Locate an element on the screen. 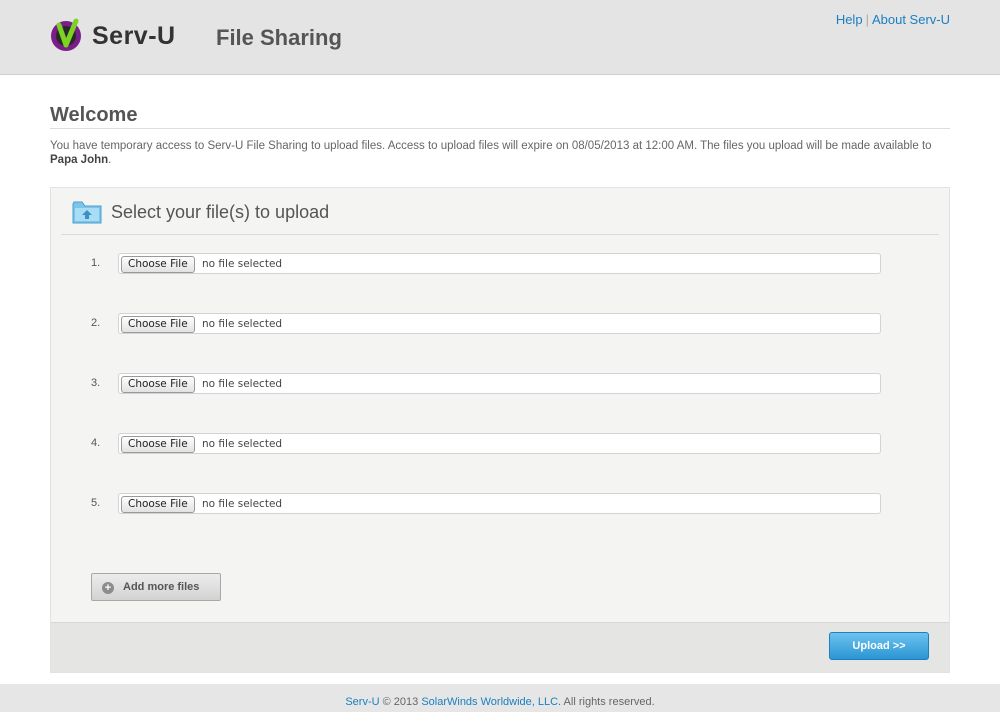  choose-file-button-1: Choose File is located at coordinates (158, 264).